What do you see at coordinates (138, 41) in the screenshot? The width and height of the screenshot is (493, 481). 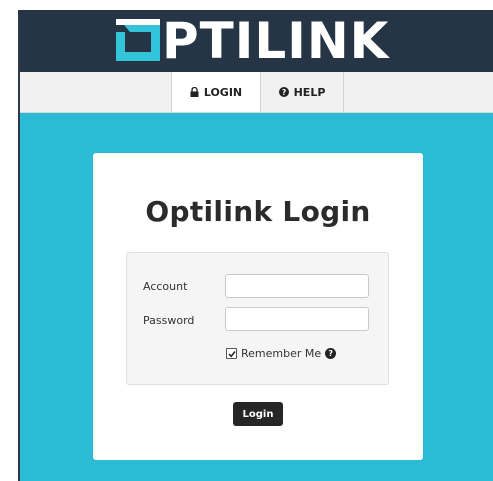 I see `optilink-o-logo-icon` at bounding box center [138, 41].